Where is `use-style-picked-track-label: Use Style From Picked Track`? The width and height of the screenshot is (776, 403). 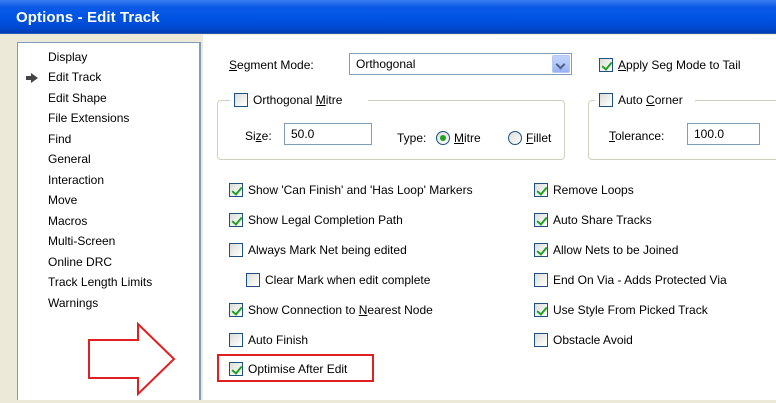 use-style-picked-track-label: Use Style From Picked Track is located at coordinates (630, 310).